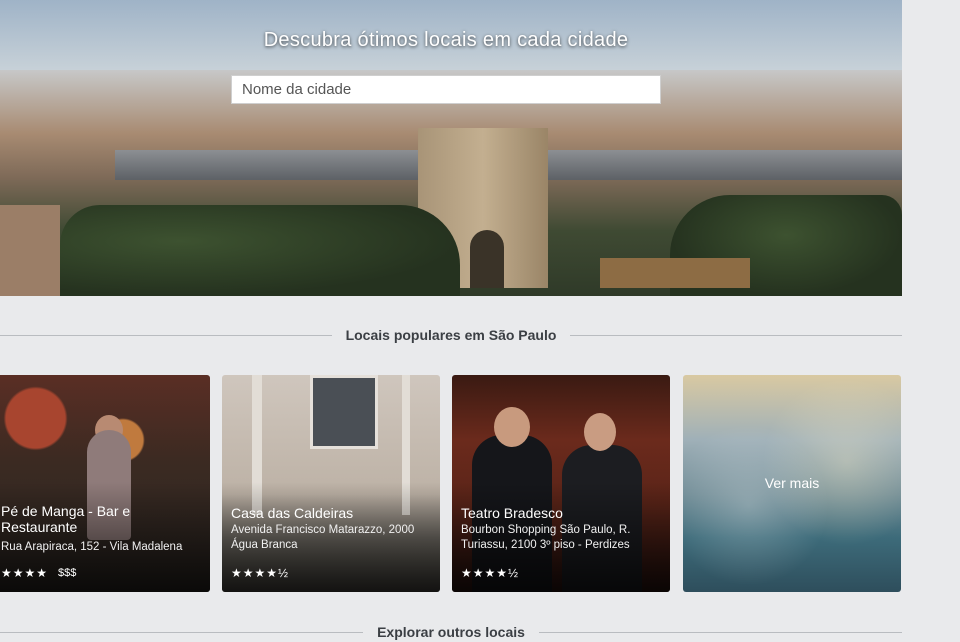 Image resolution: width=960 pixels, height=642 pixels. I want to click on city-search-input, so click(446, 89).